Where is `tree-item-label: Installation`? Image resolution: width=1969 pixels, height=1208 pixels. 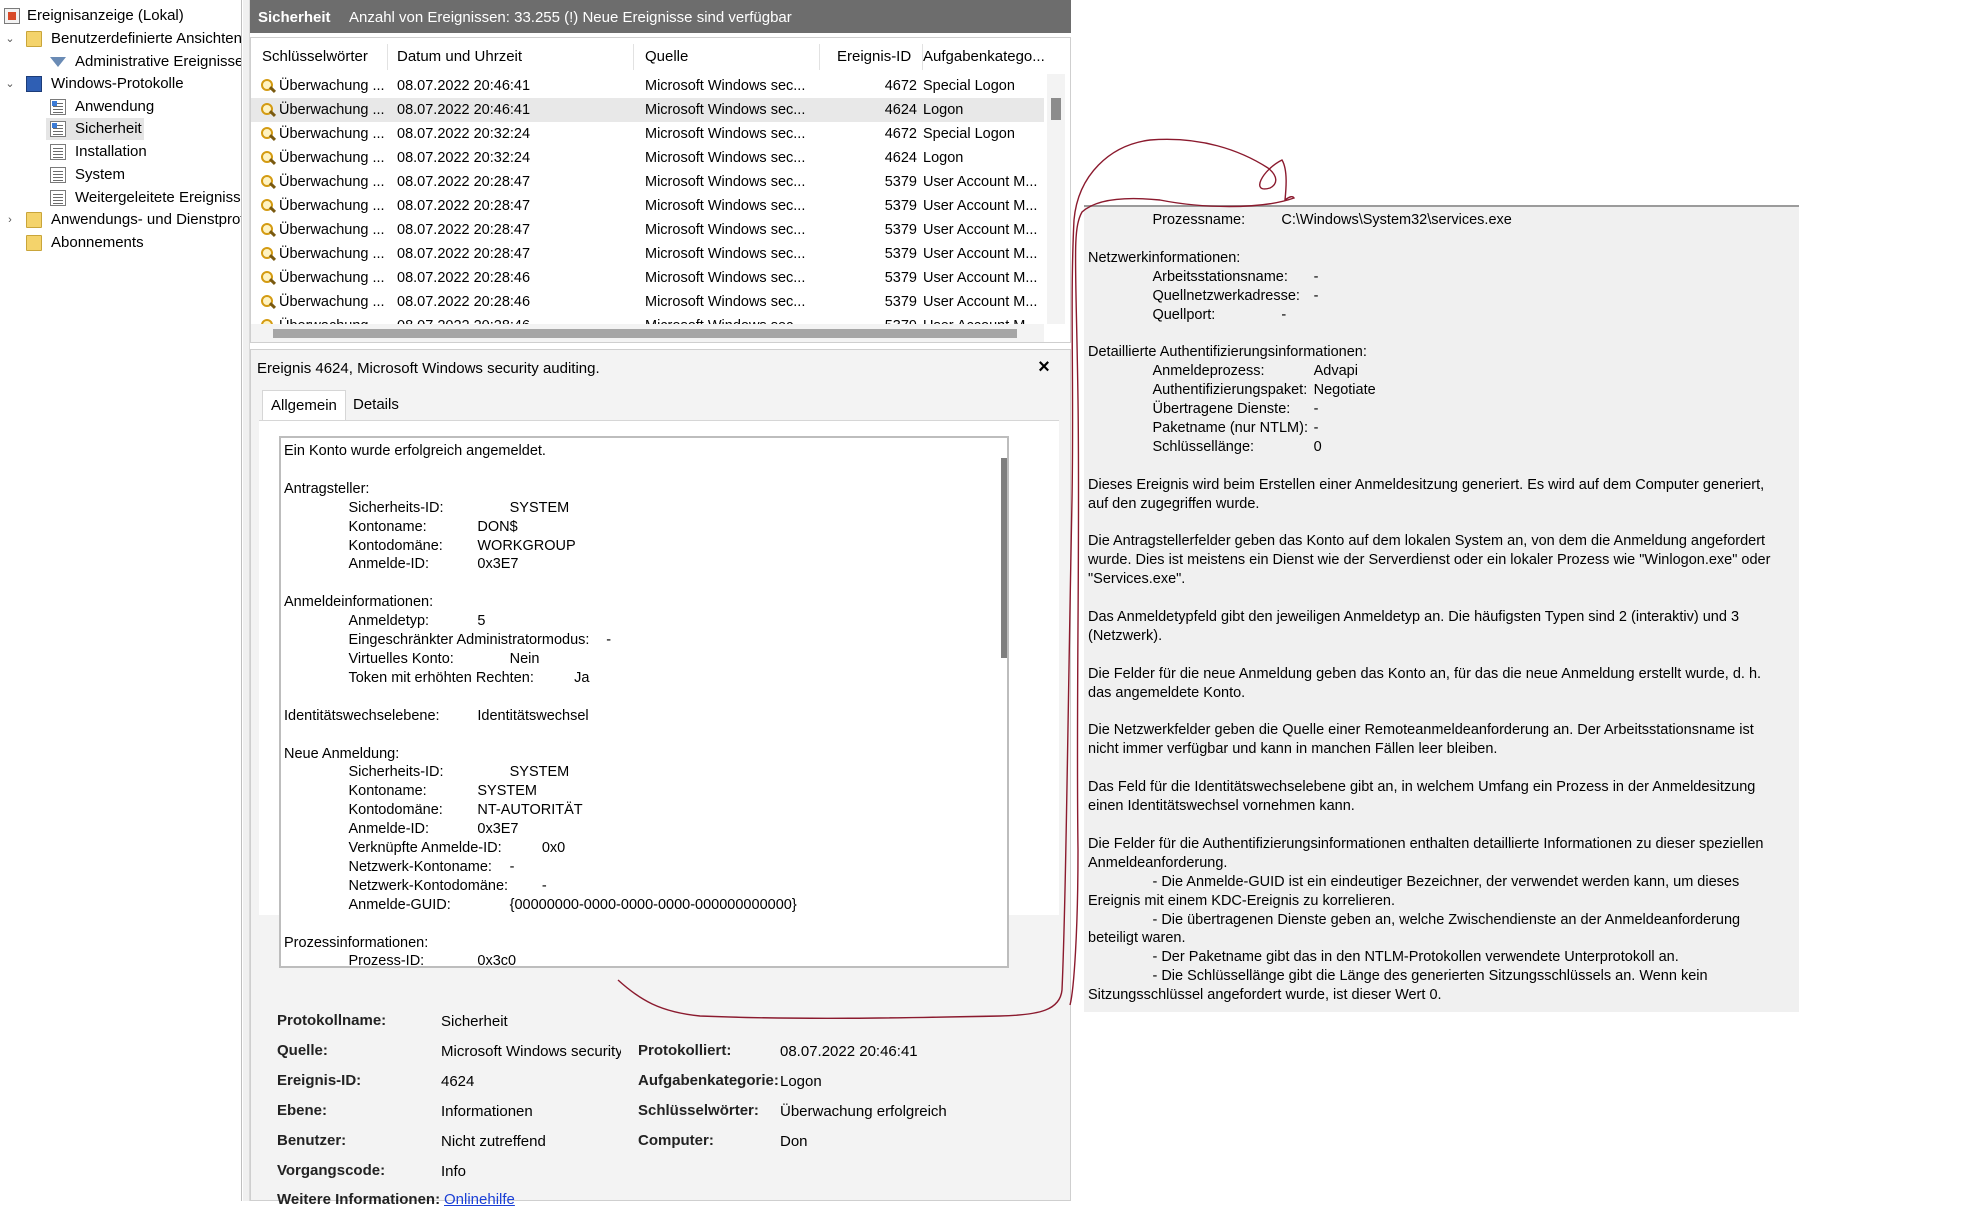
tree-item-label: Installation is located at coordinates (111, 151).